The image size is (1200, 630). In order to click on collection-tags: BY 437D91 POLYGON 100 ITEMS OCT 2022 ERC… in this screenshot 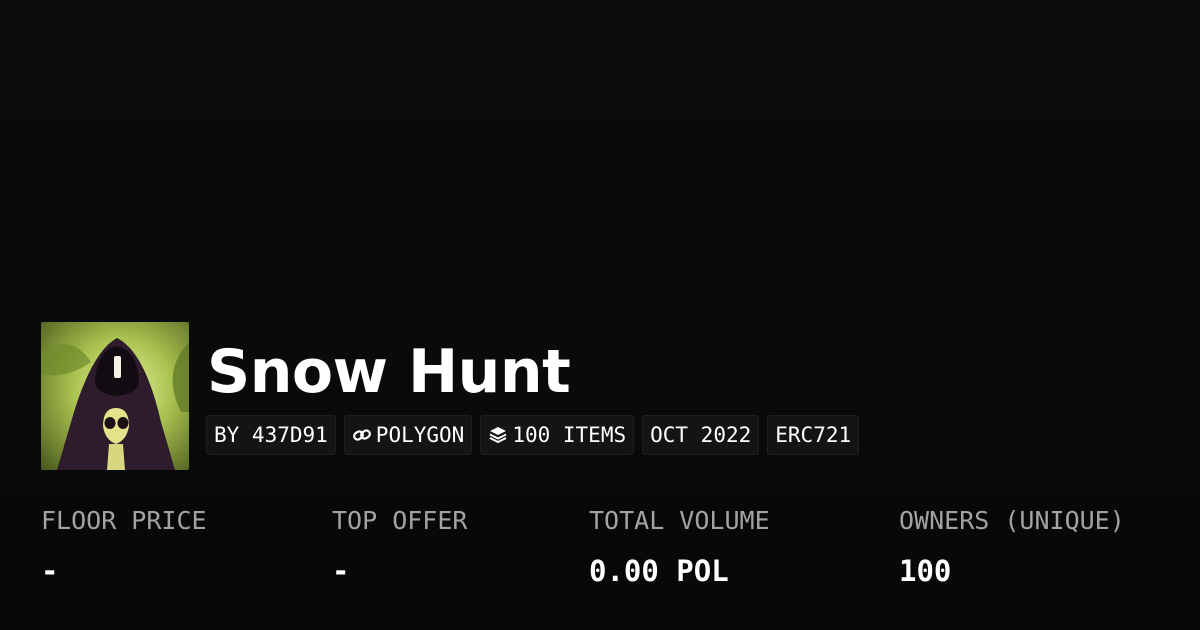, I will do `click(533, 435)`.